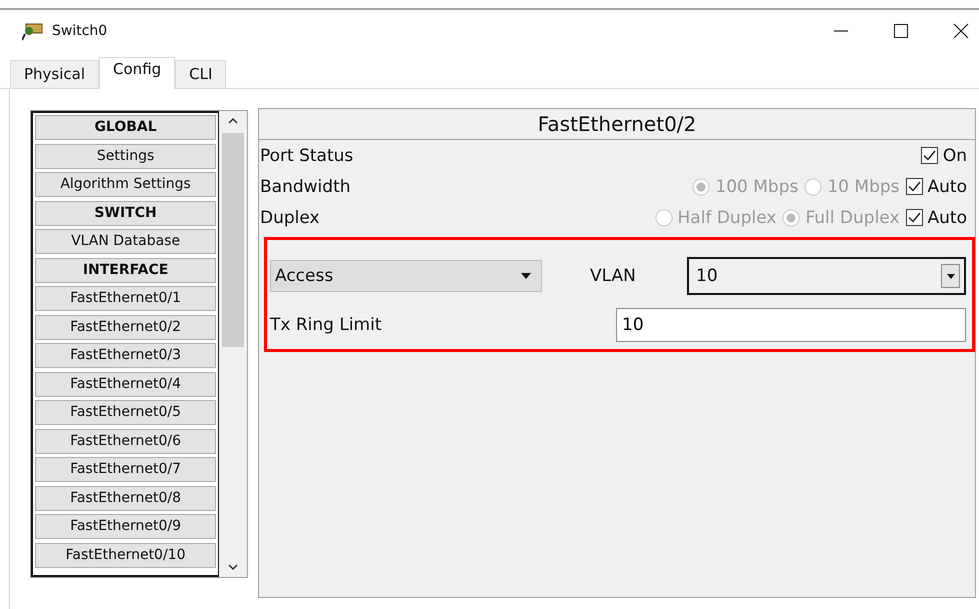  Describe the element at coordinates (326, 325) in the screenshot. I see `tx-ring-limit-label: Tx Ring Limit` at that location.